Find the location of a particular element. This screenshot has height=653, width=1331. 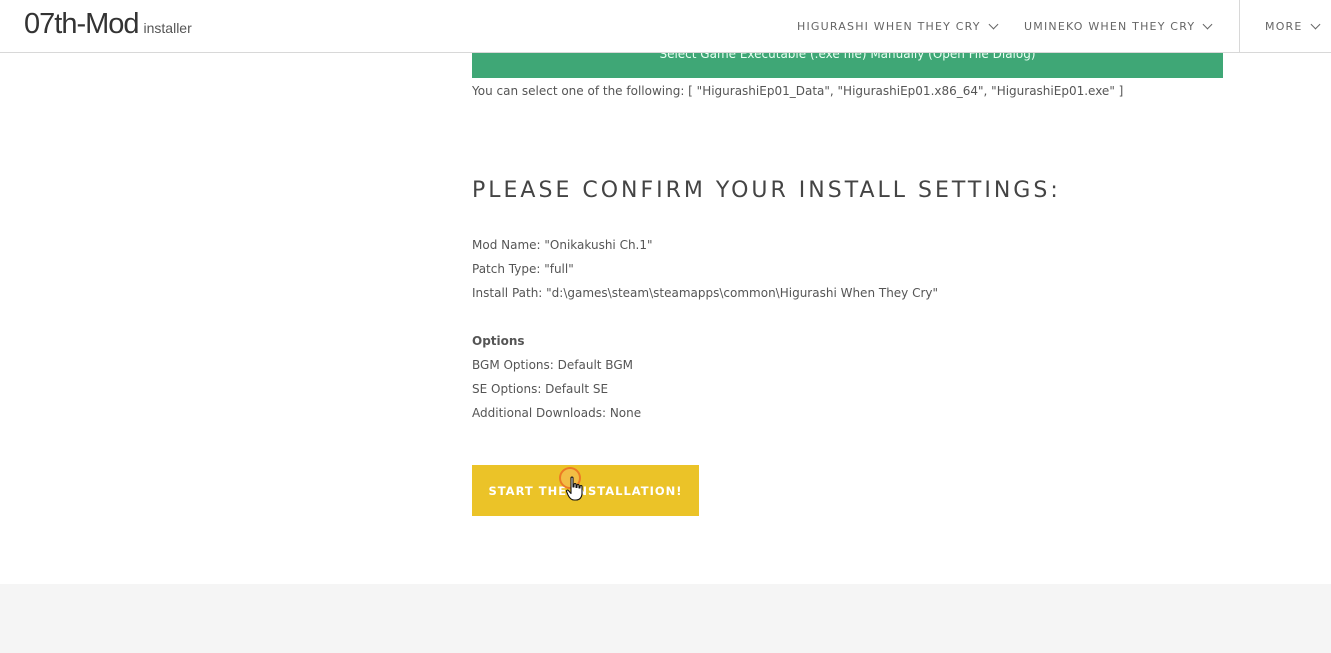

site-logo: 07th-Mod installer is located at coordinates (108, 24).